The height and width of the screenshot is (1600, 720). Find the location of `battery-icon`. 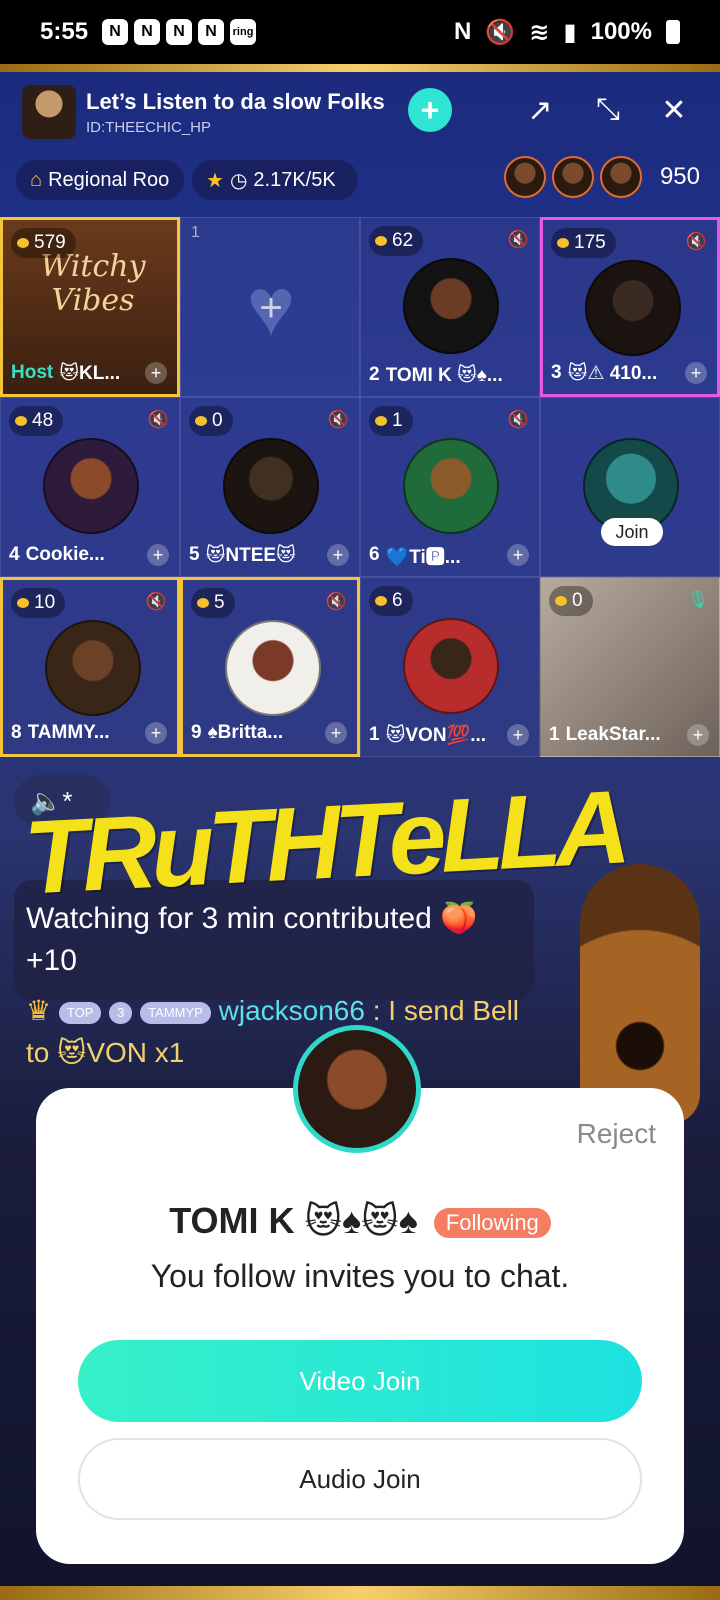

battery-icon is located at coordinates (673, 32).